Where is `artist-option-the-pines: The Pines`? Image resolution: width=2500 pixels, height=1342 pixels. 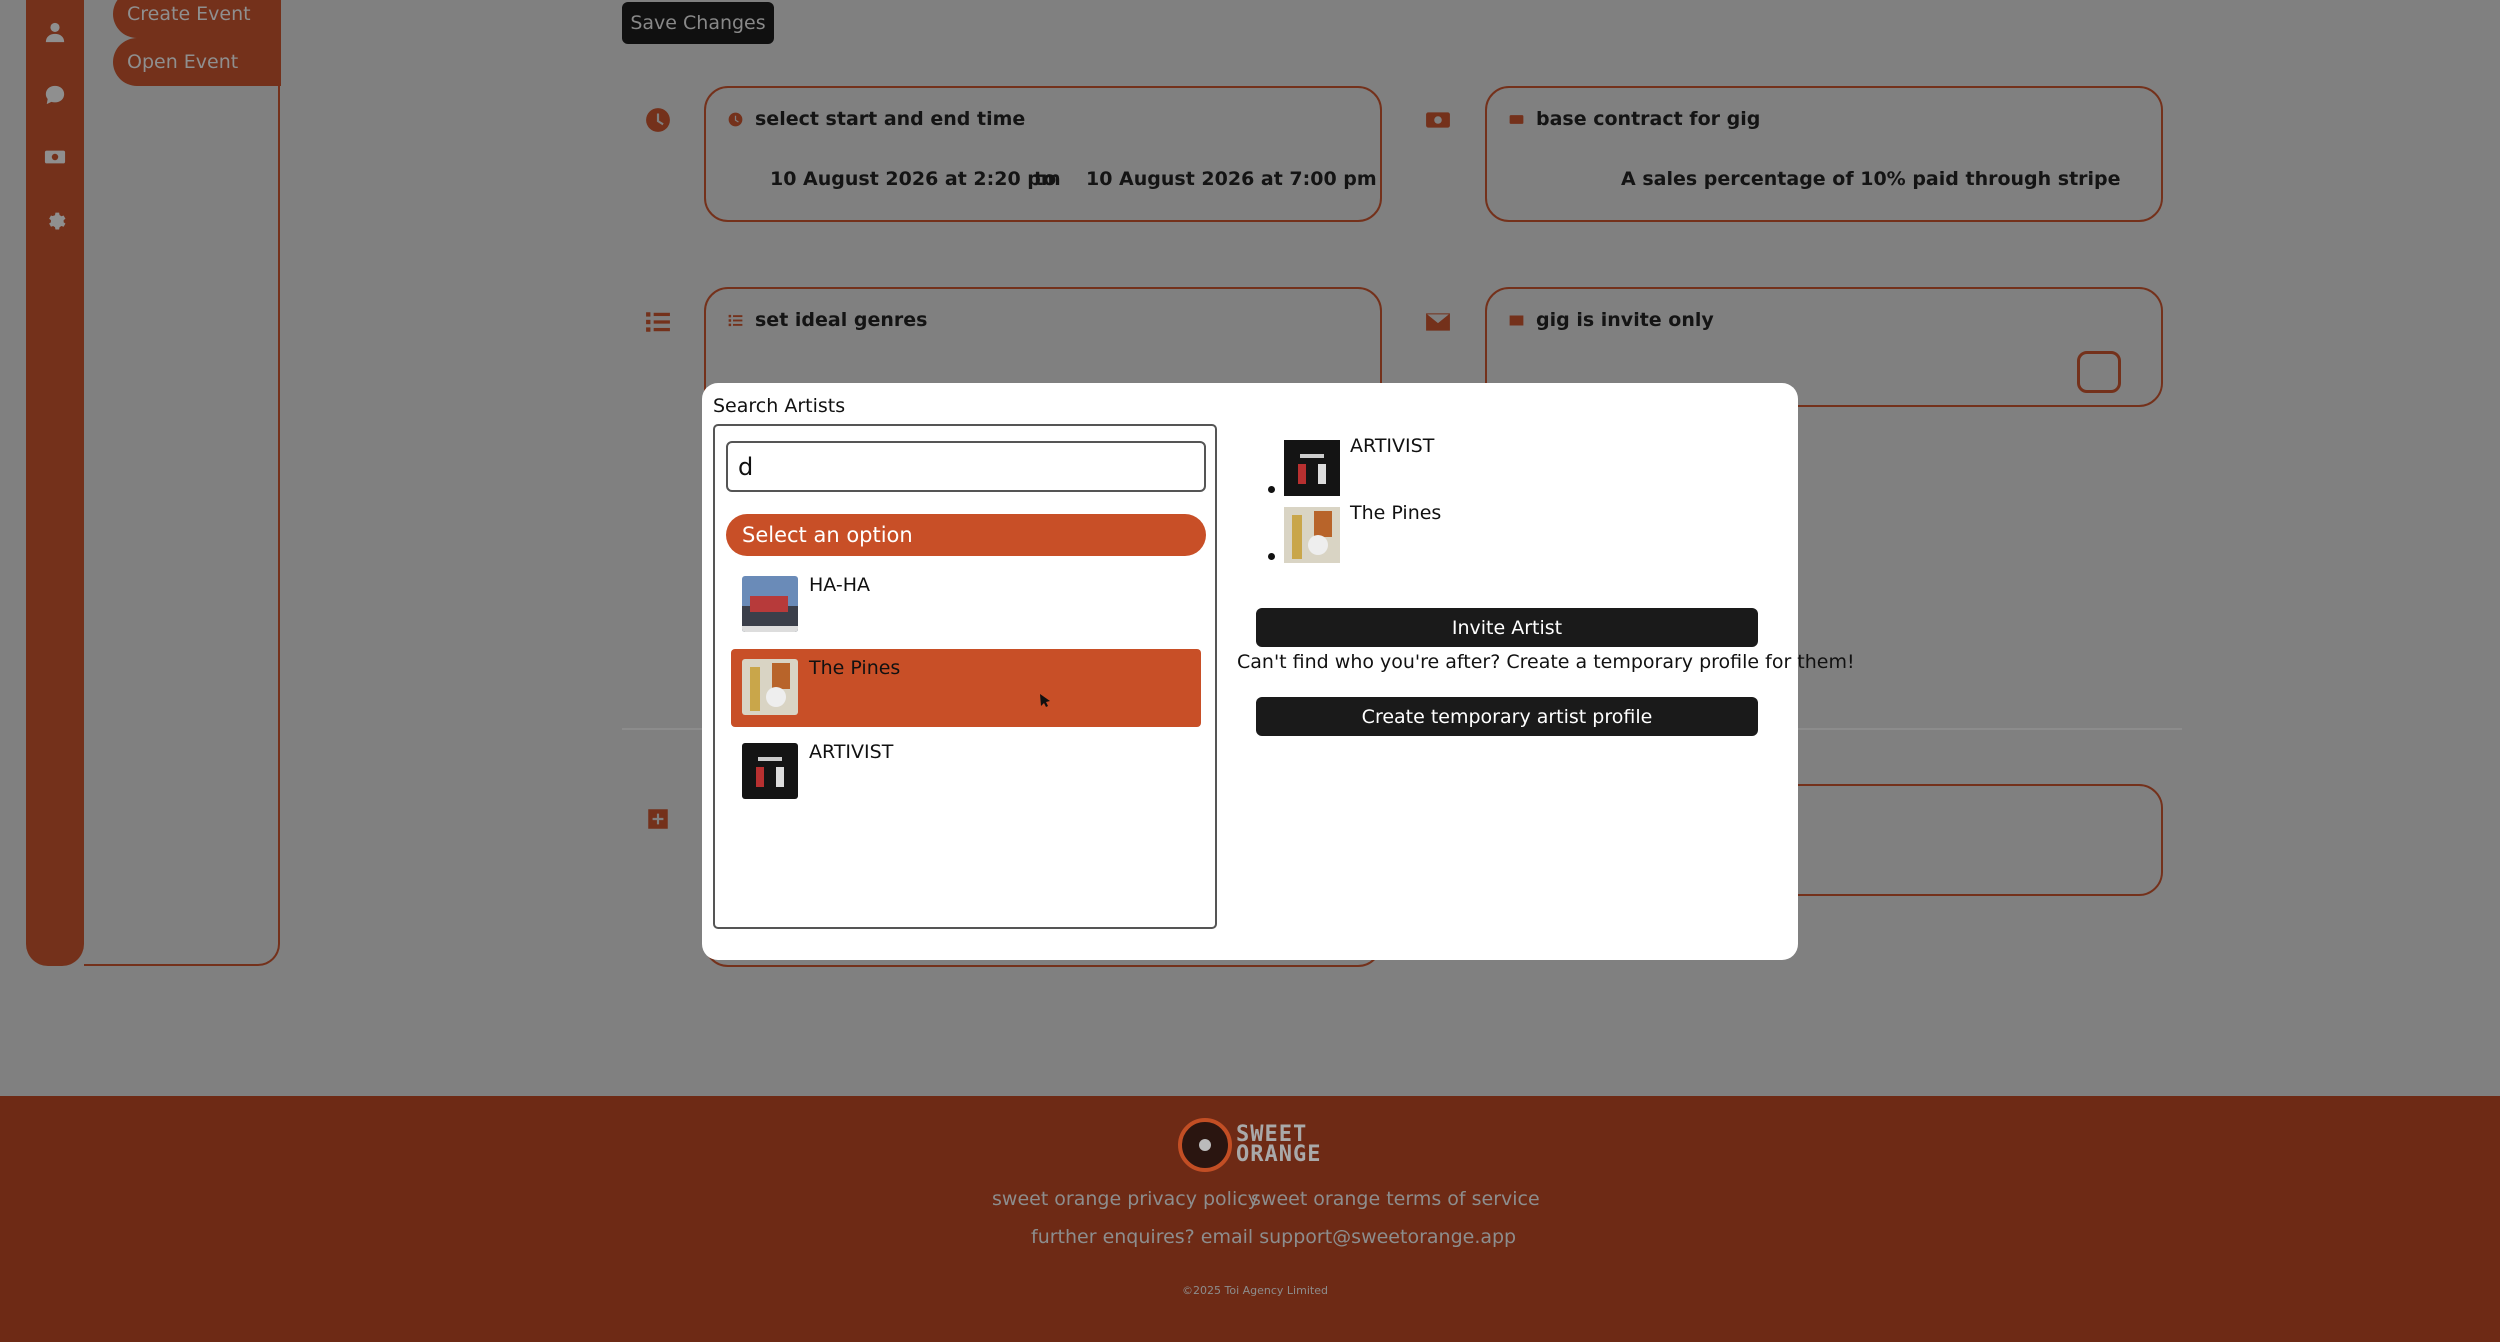
artist-option-the-pines: The Pines is located at coordinates (966, 688).